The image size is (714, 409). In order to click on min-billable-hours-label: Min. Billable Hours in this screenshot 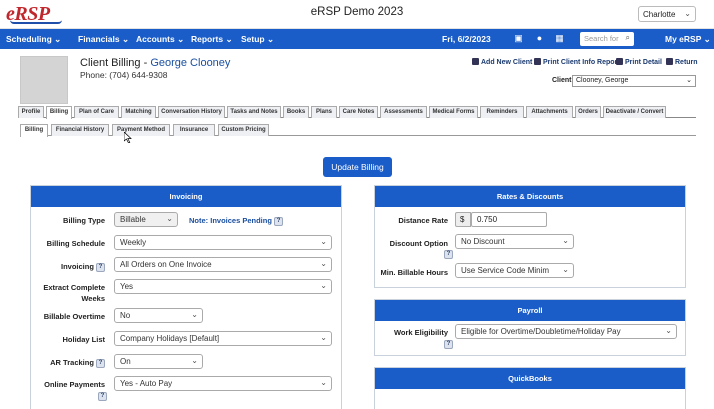, I will do `click(414, 272)`.